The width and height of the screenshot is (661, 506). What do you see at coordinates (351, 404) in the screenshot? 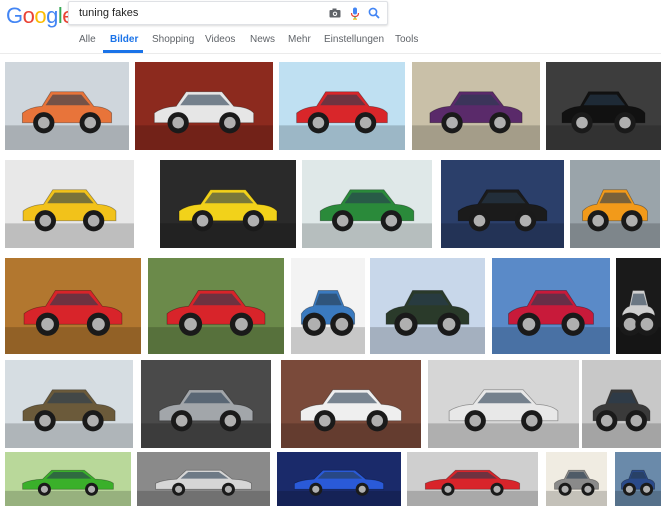
I see `image-result-white-lamborghini-rear` at bounding box center [351, 404].